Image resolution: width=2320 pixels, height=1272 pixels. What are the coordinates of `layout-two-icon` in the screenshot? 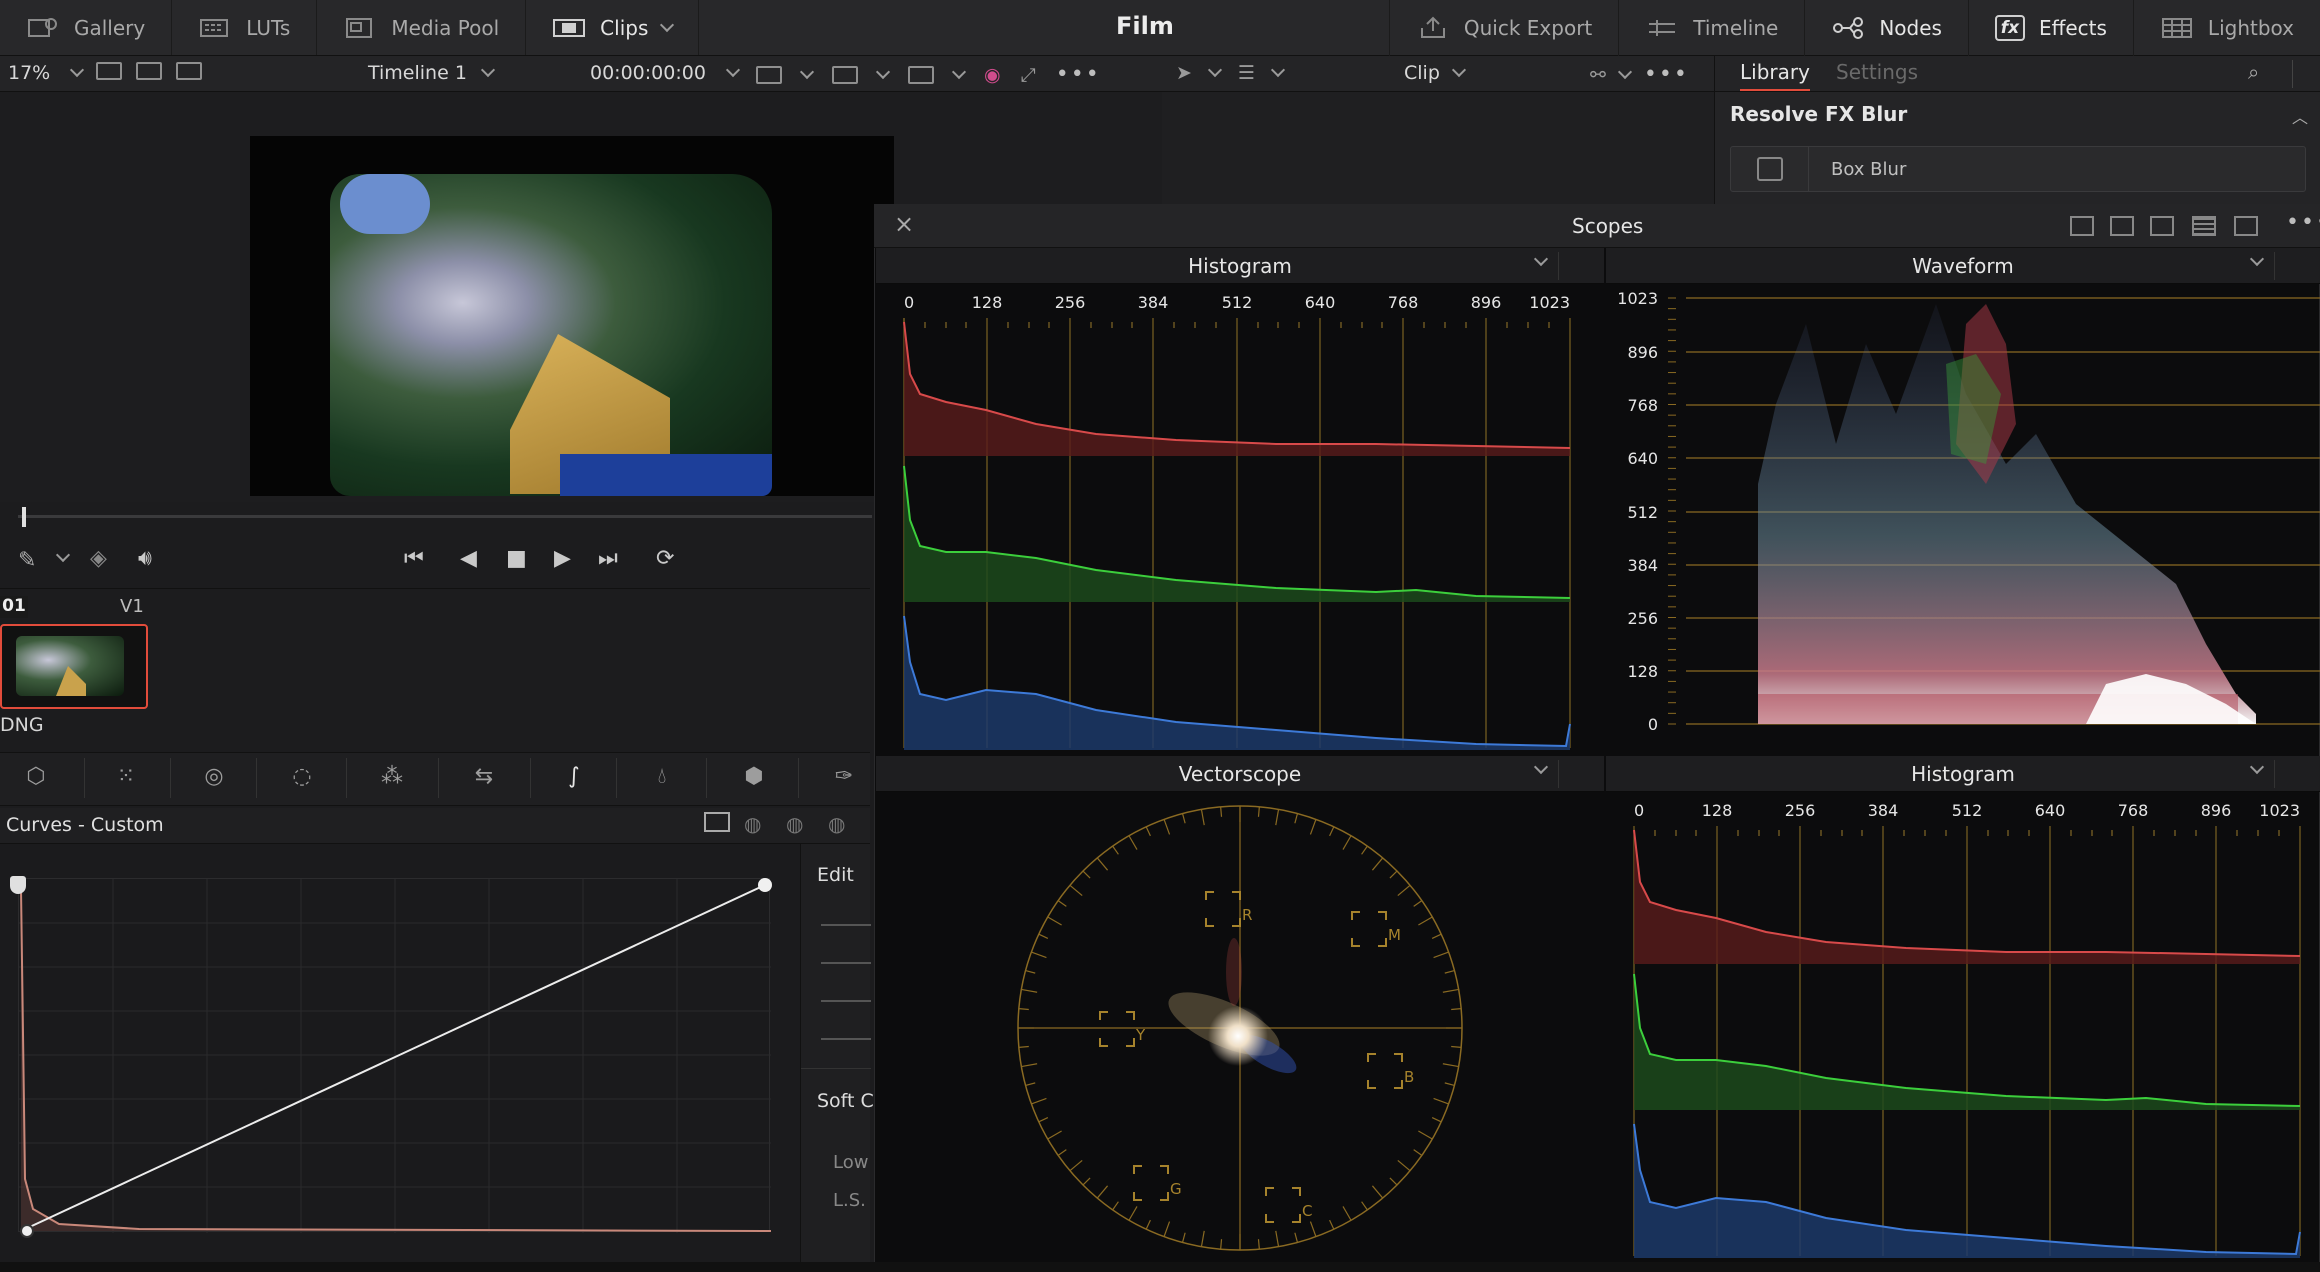 It's located at (2122, 226).